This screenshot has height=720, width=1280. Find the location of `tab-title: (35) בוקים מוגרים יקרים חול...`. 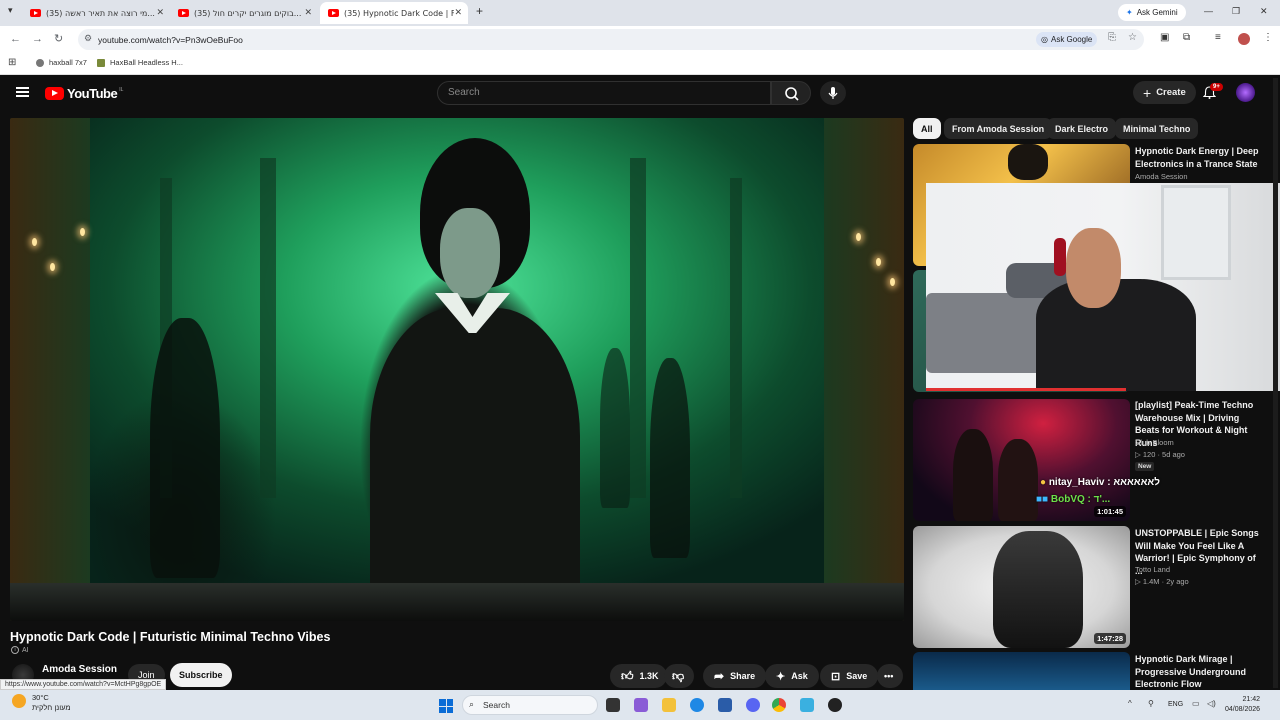

tab-title: (35) בוקים מוגרים יקרים חול... is located at coordinates (248, 13).